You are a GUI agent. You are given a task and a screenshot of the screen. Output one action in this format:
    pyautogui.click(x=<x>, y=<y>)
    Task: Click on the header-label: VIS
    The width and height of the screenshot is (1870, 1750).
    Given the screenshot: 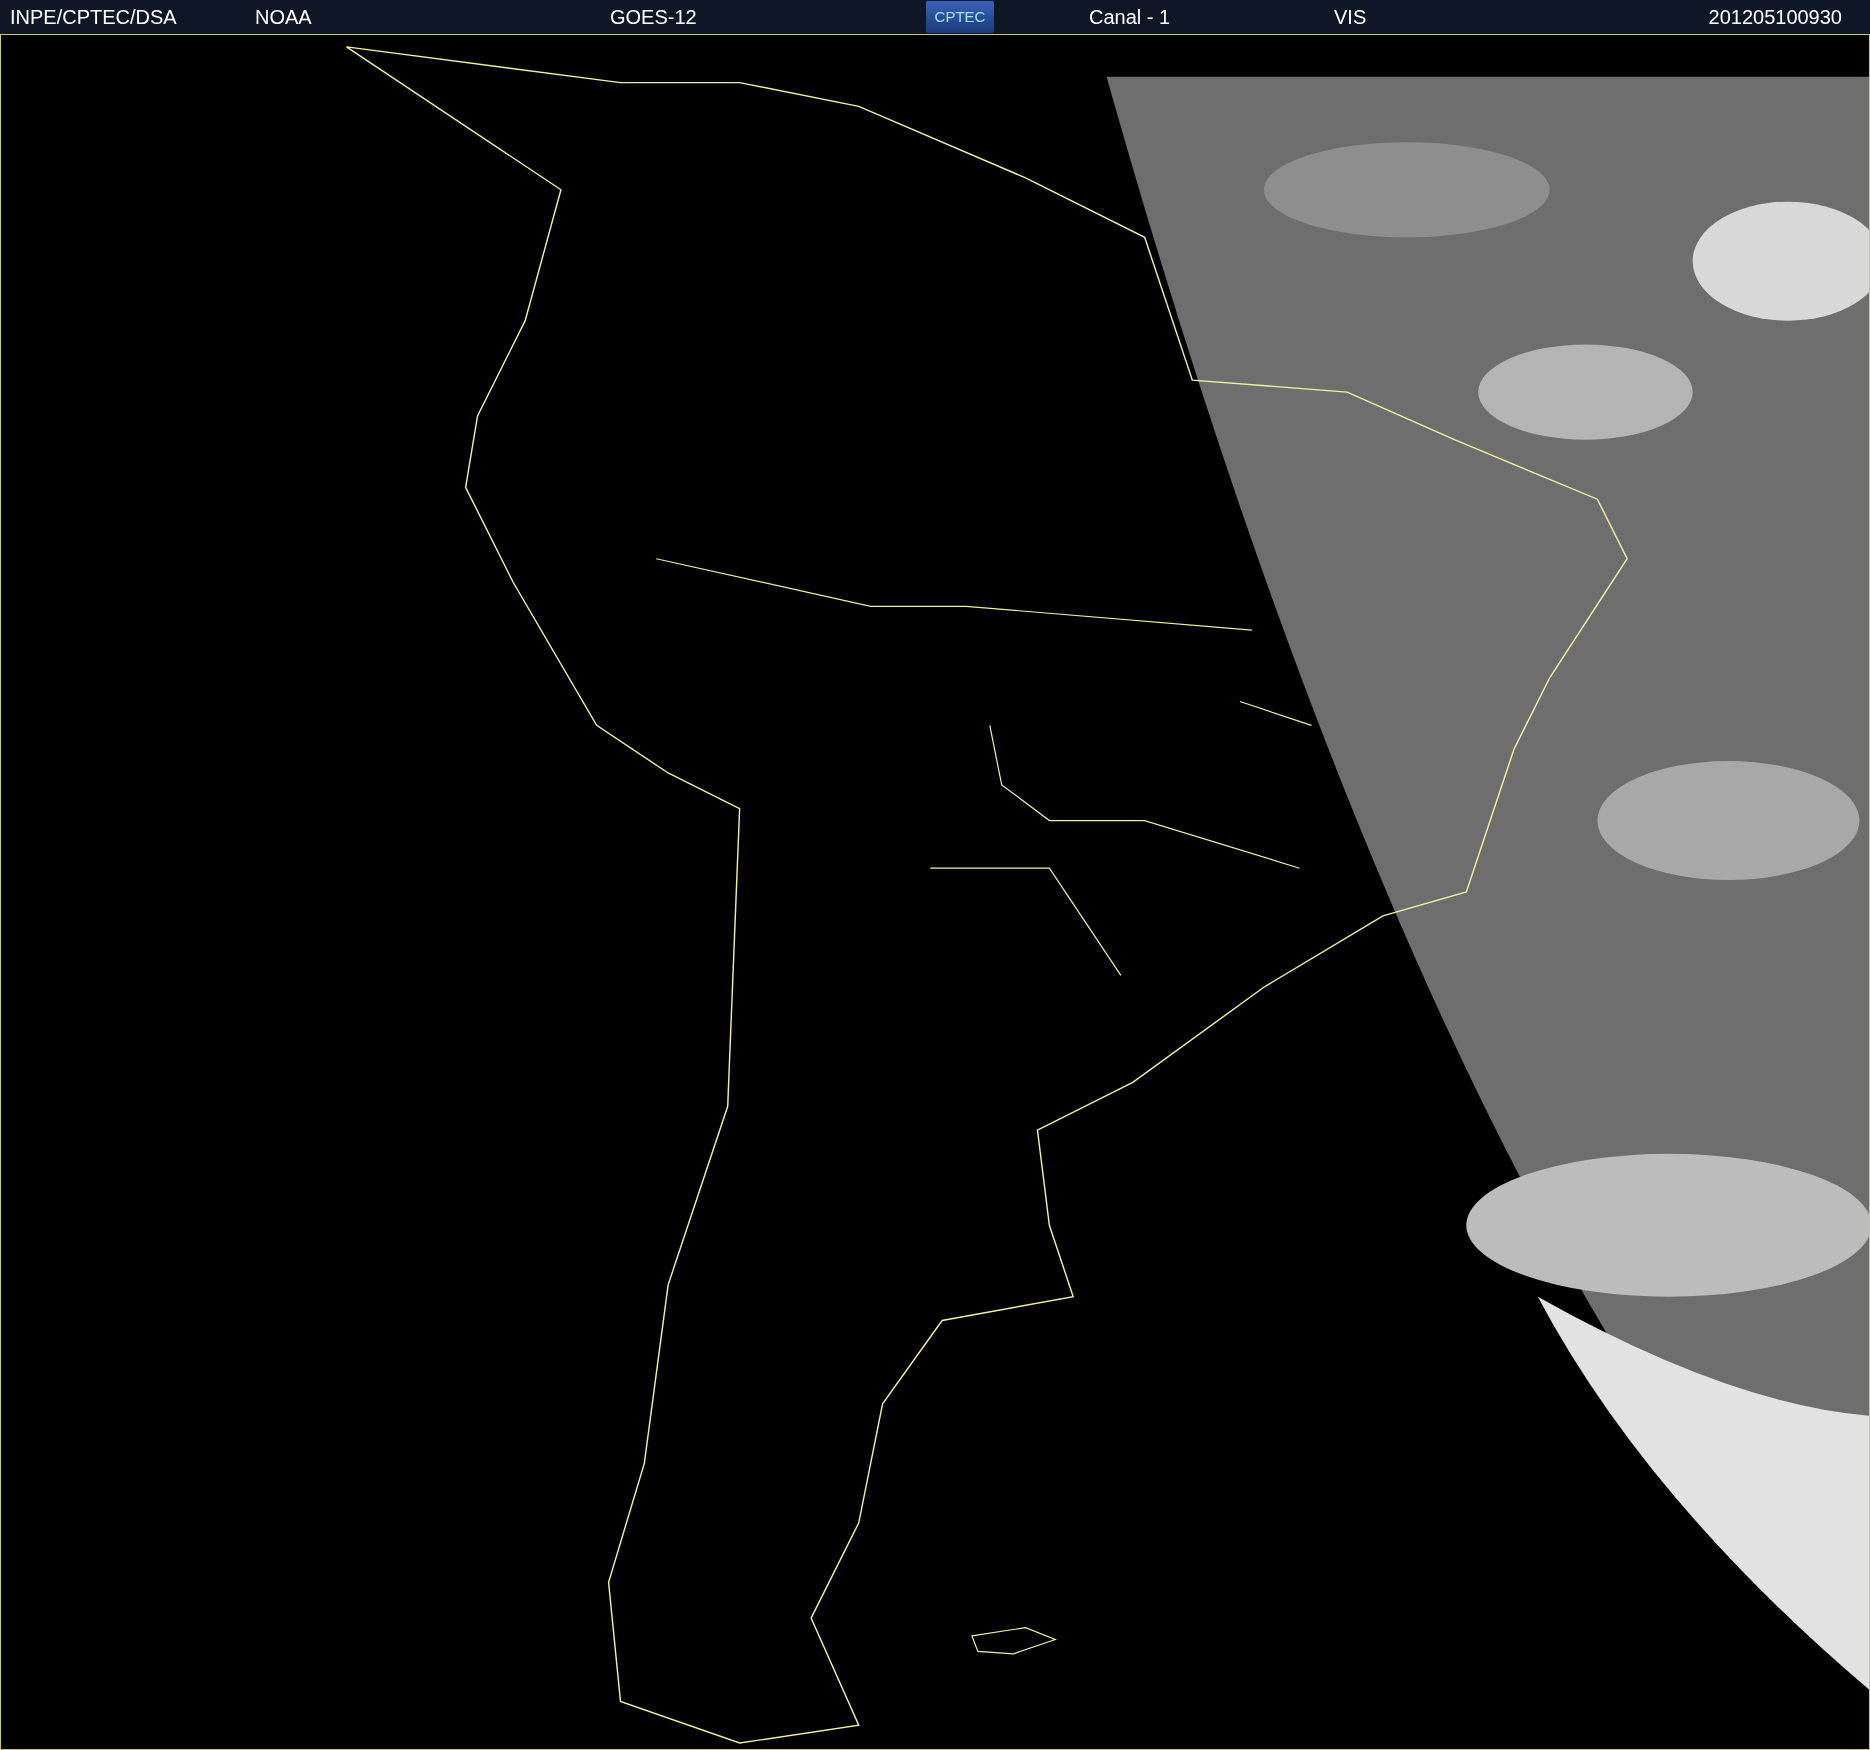 What is the action you would take?
    pyautogui.click(x=1350, y=17)
    